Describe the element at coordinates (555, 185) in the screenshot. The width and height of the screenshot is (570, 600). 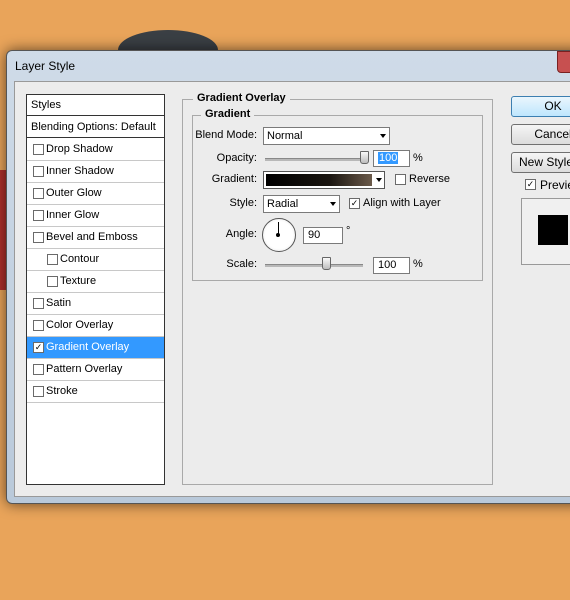
I see `preview-label: Preview` at that location.